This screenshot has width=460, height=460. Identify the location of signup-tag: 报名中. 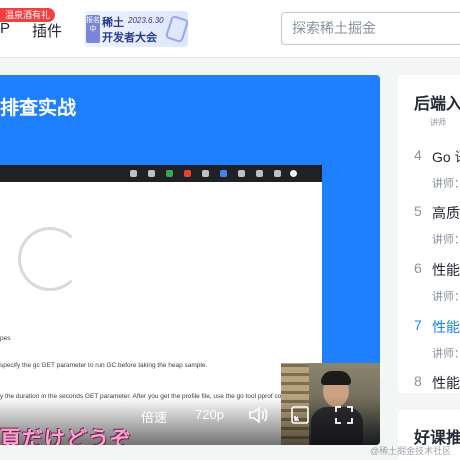
(93, 29).